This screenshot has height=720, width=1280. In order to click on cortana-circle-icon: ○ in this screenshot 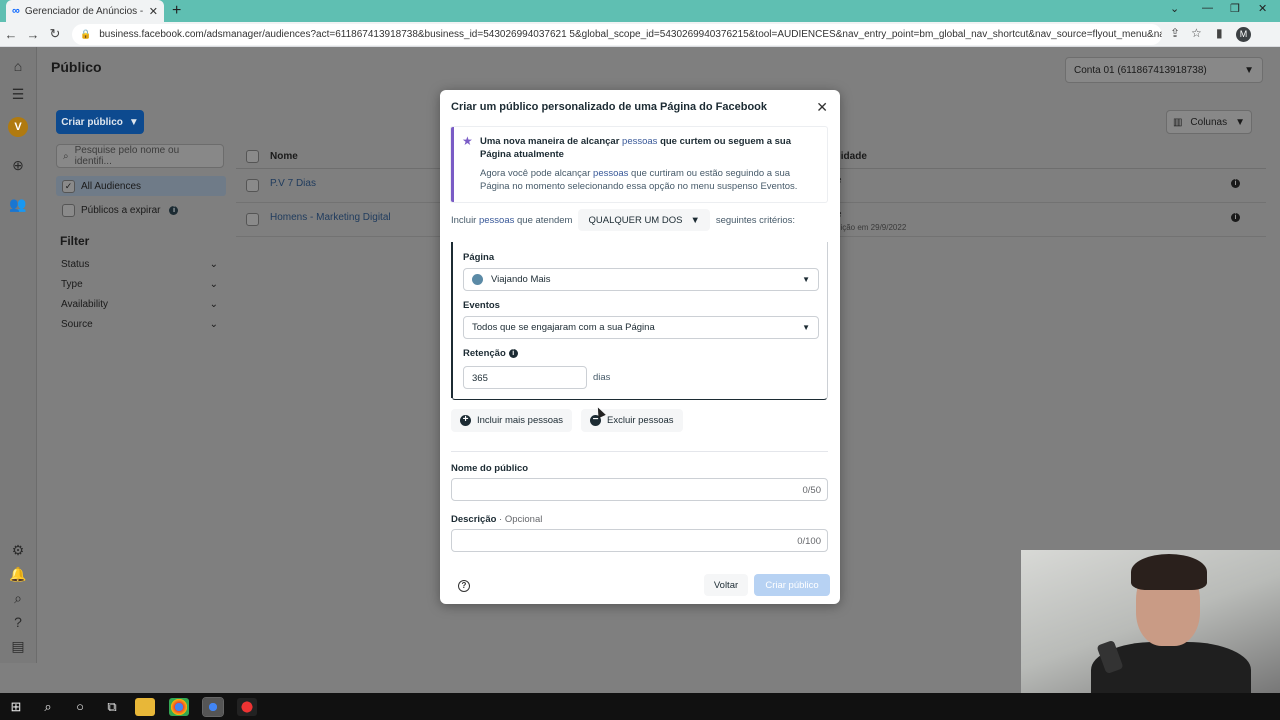, I will do `click(80, 706)`.